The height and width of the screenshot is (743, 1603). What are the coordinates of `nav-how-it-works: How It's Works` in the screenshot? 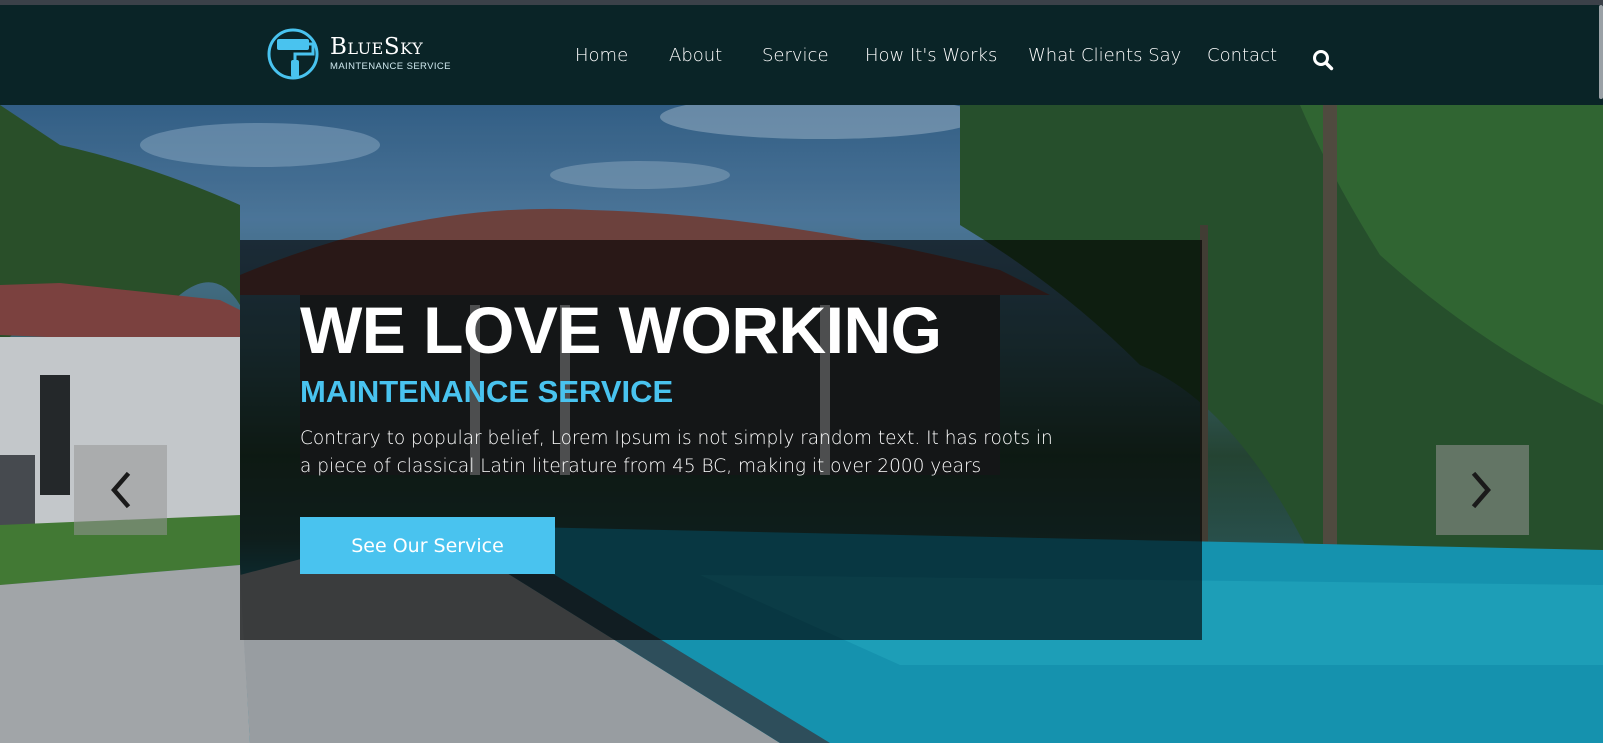 It's located at (931, 55).